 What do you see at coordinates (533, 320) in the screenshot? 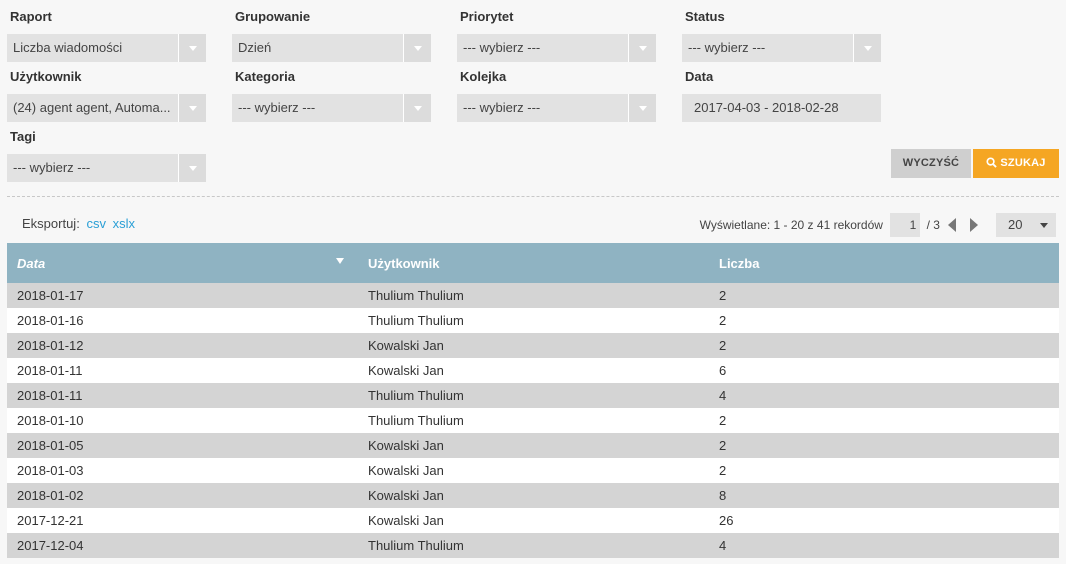
I see `table-row: 2018-01-16 Thulium Thulium 2` at bounding box center [533, 320].